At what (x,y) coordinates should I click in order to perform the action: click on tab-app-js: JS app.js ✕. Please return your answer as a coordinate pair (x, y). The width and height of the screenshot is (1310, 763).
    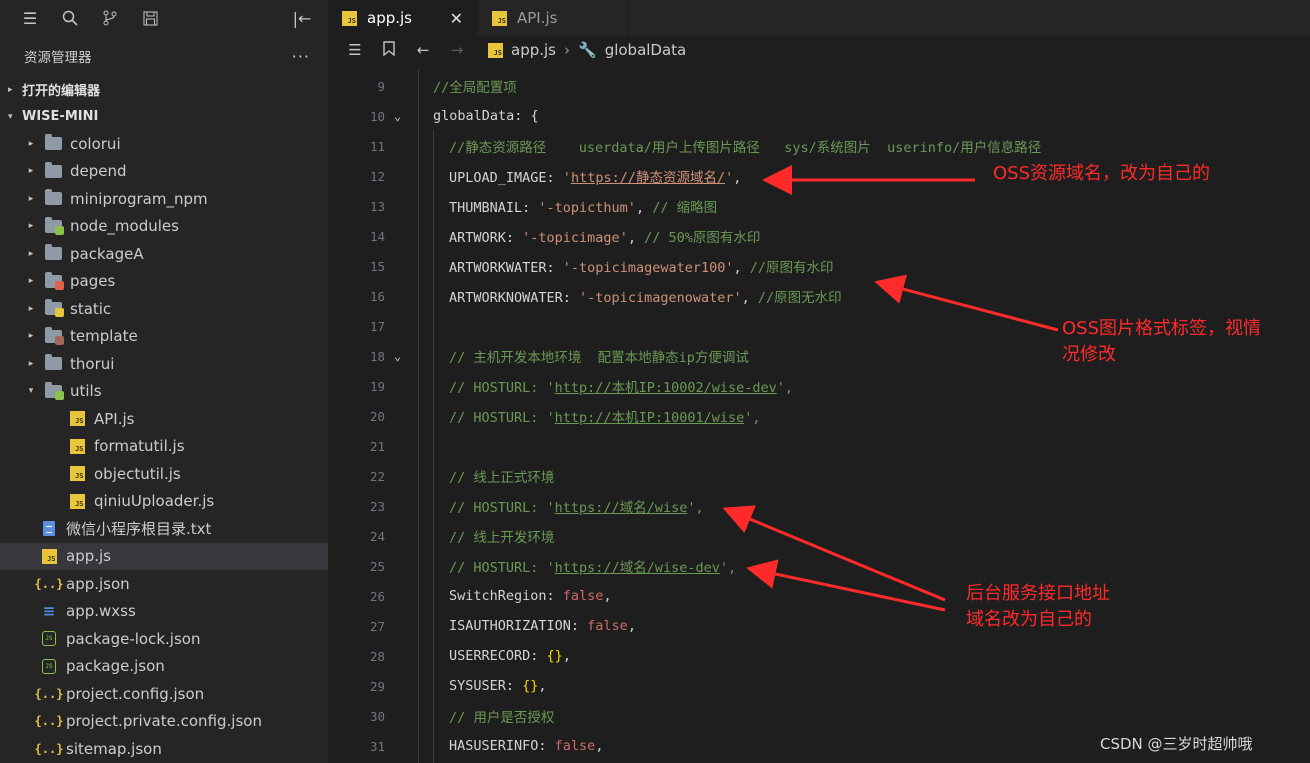
    Looking at the image, I should click on (403, 18).